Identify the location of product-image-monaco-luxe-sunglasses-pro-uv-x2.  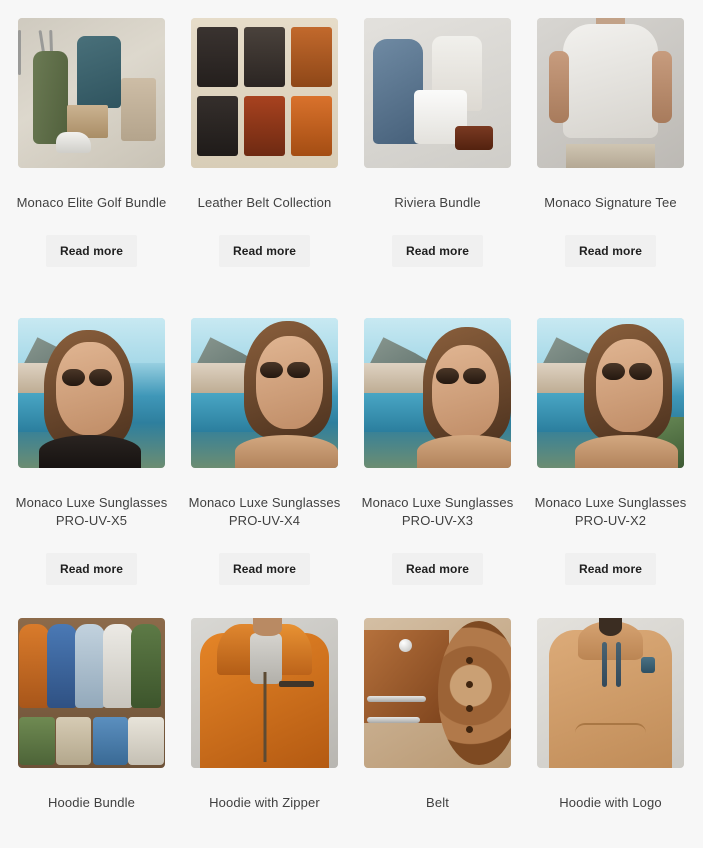
(610, 393).